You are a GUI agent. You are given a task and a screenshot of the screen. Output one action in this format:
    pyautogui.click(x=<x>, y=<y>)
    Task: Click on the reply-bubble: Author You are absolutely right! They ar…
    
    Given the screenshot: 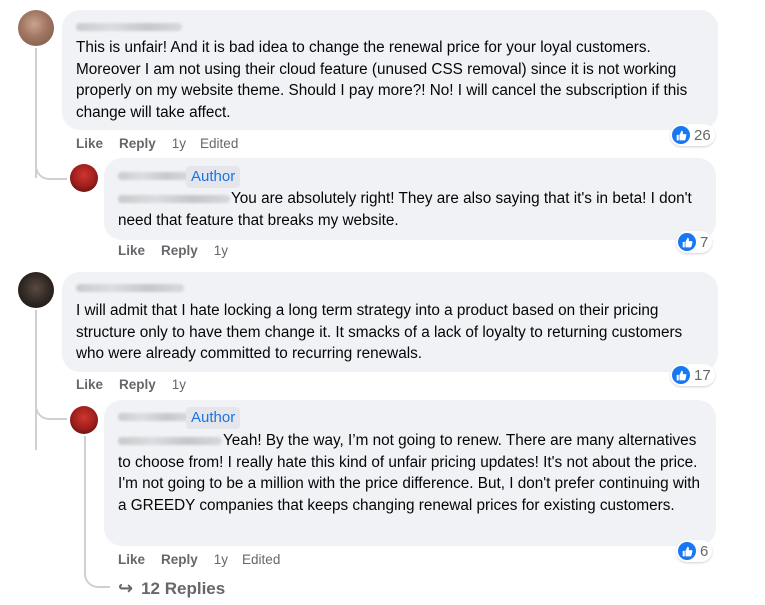 What is the action you would take?
    pyautogui.click(x=410, y=199)
    